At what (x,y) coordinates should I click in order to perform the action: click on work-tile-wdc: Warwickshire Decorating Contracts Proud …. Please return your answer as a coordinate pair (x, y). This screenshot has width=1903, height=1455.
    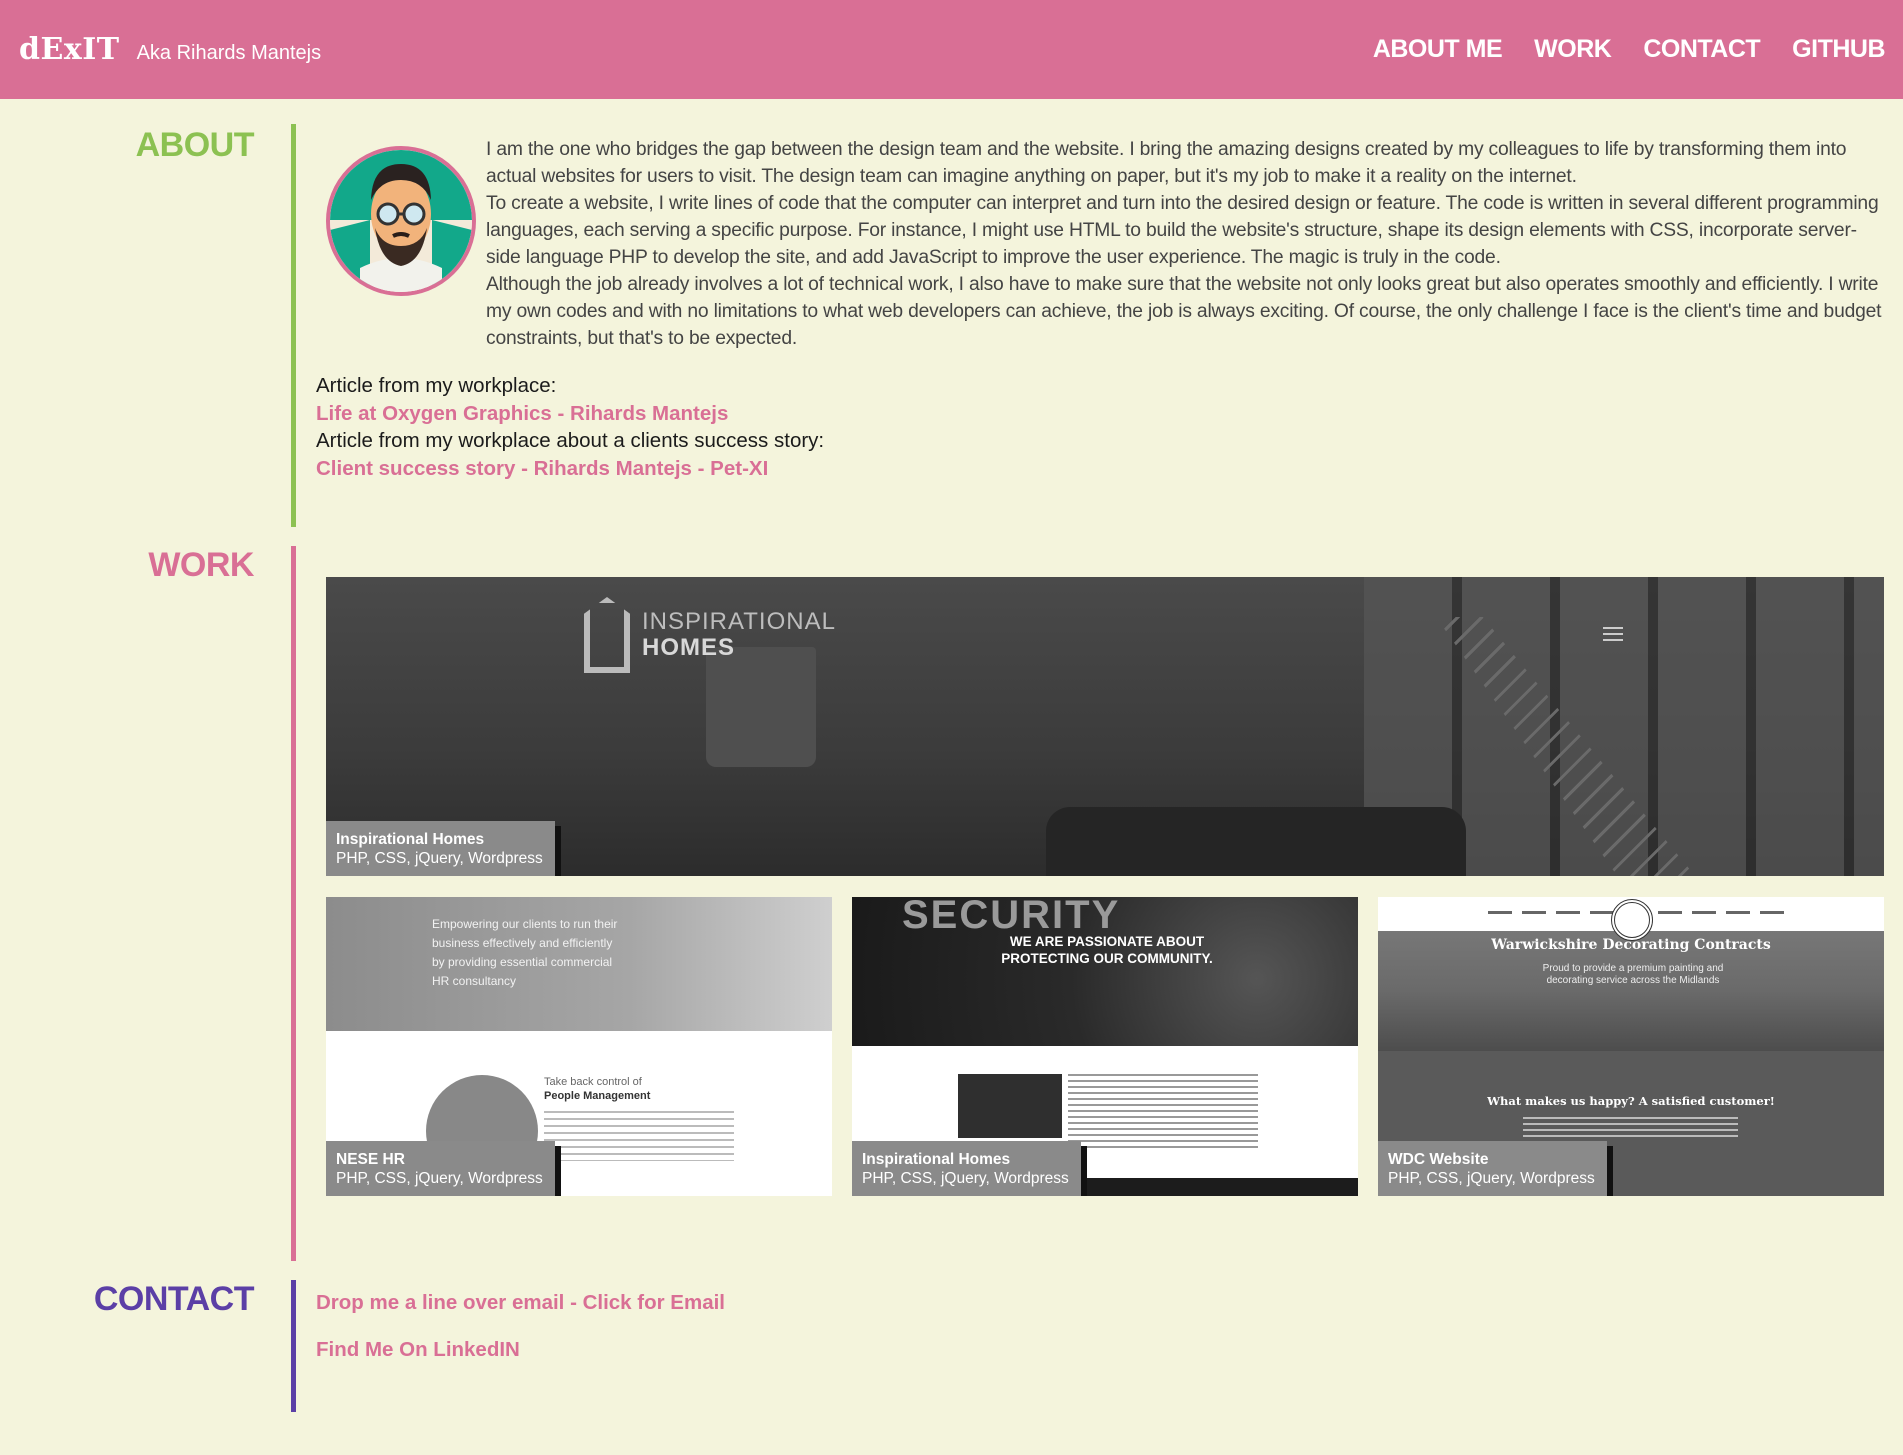
    Looking at the image, I should click on (1631, 1046).